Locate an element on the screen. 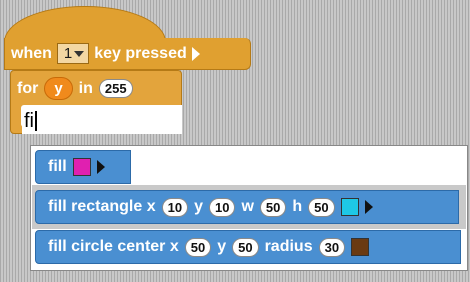 The width and height of the screenshot is (470, 282). loop-variable: y is located at coordinates (58, 88).